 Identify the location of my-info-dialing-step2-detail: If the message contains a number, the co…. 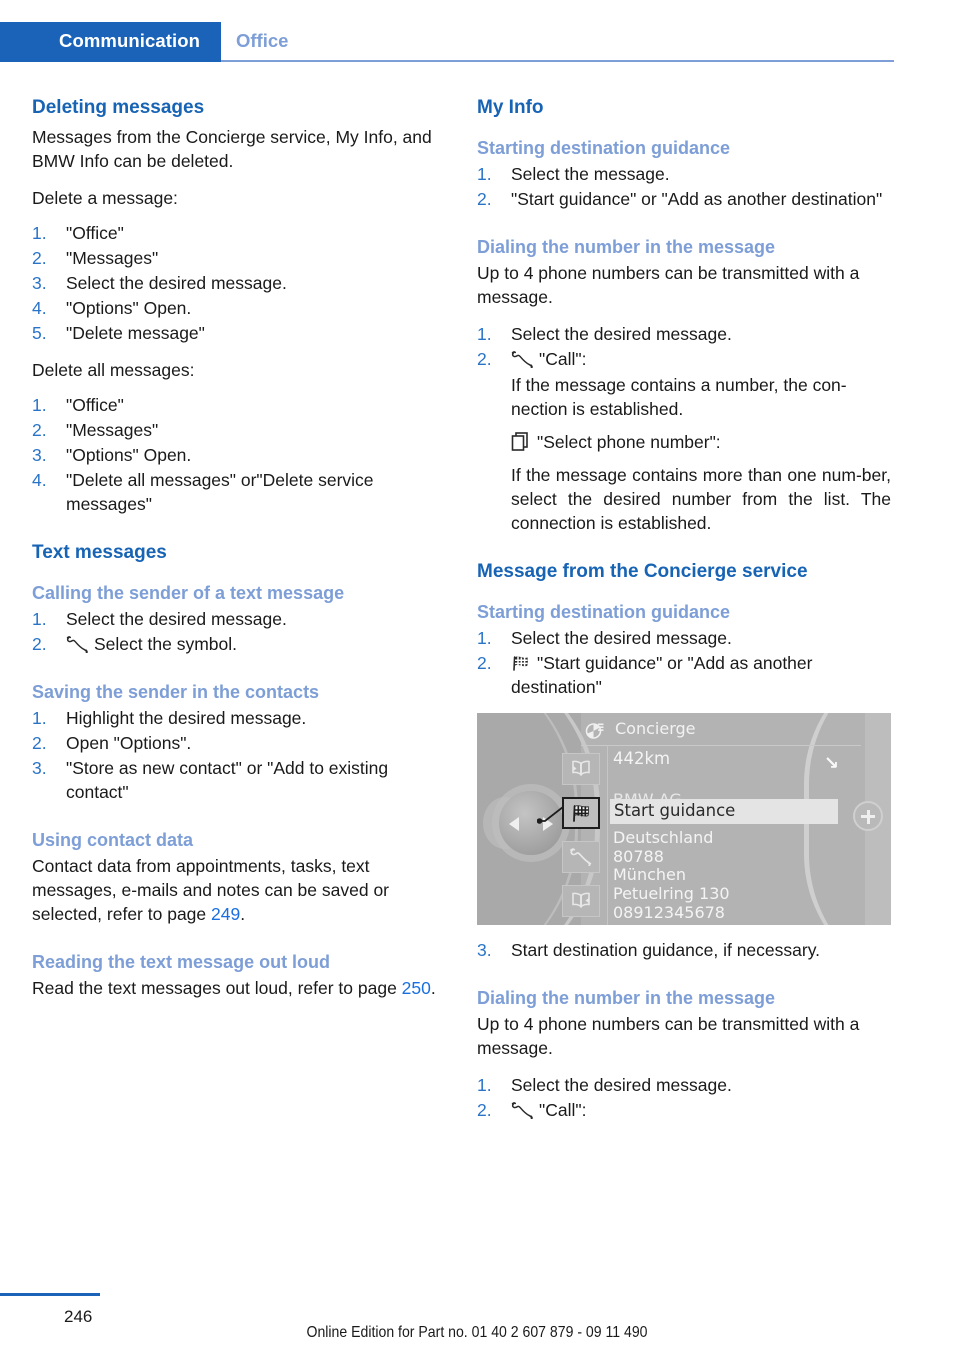
(679, 397).